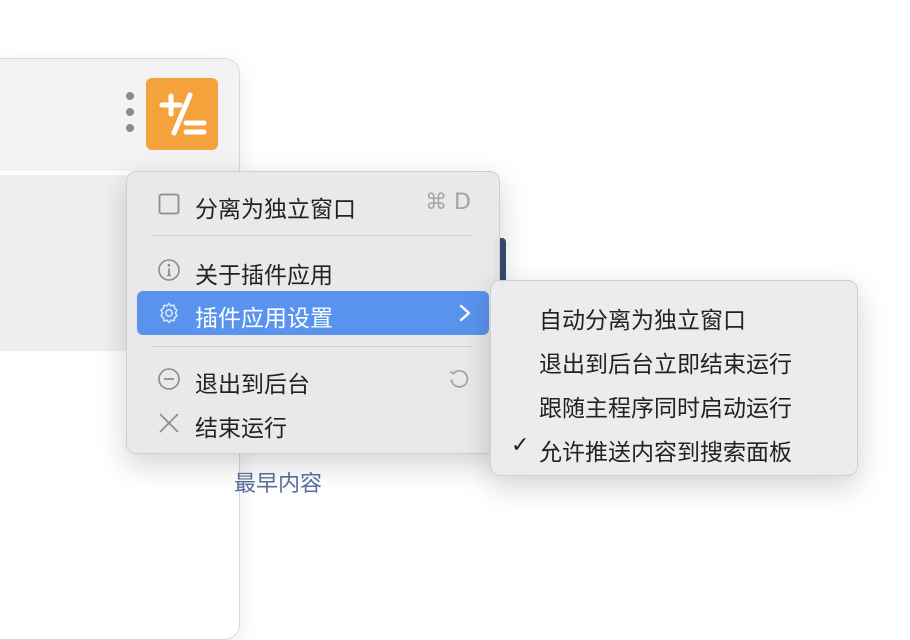 This screenshot has height=640, width=910. I want to click on chevron-right-icon, so click(465, 313).